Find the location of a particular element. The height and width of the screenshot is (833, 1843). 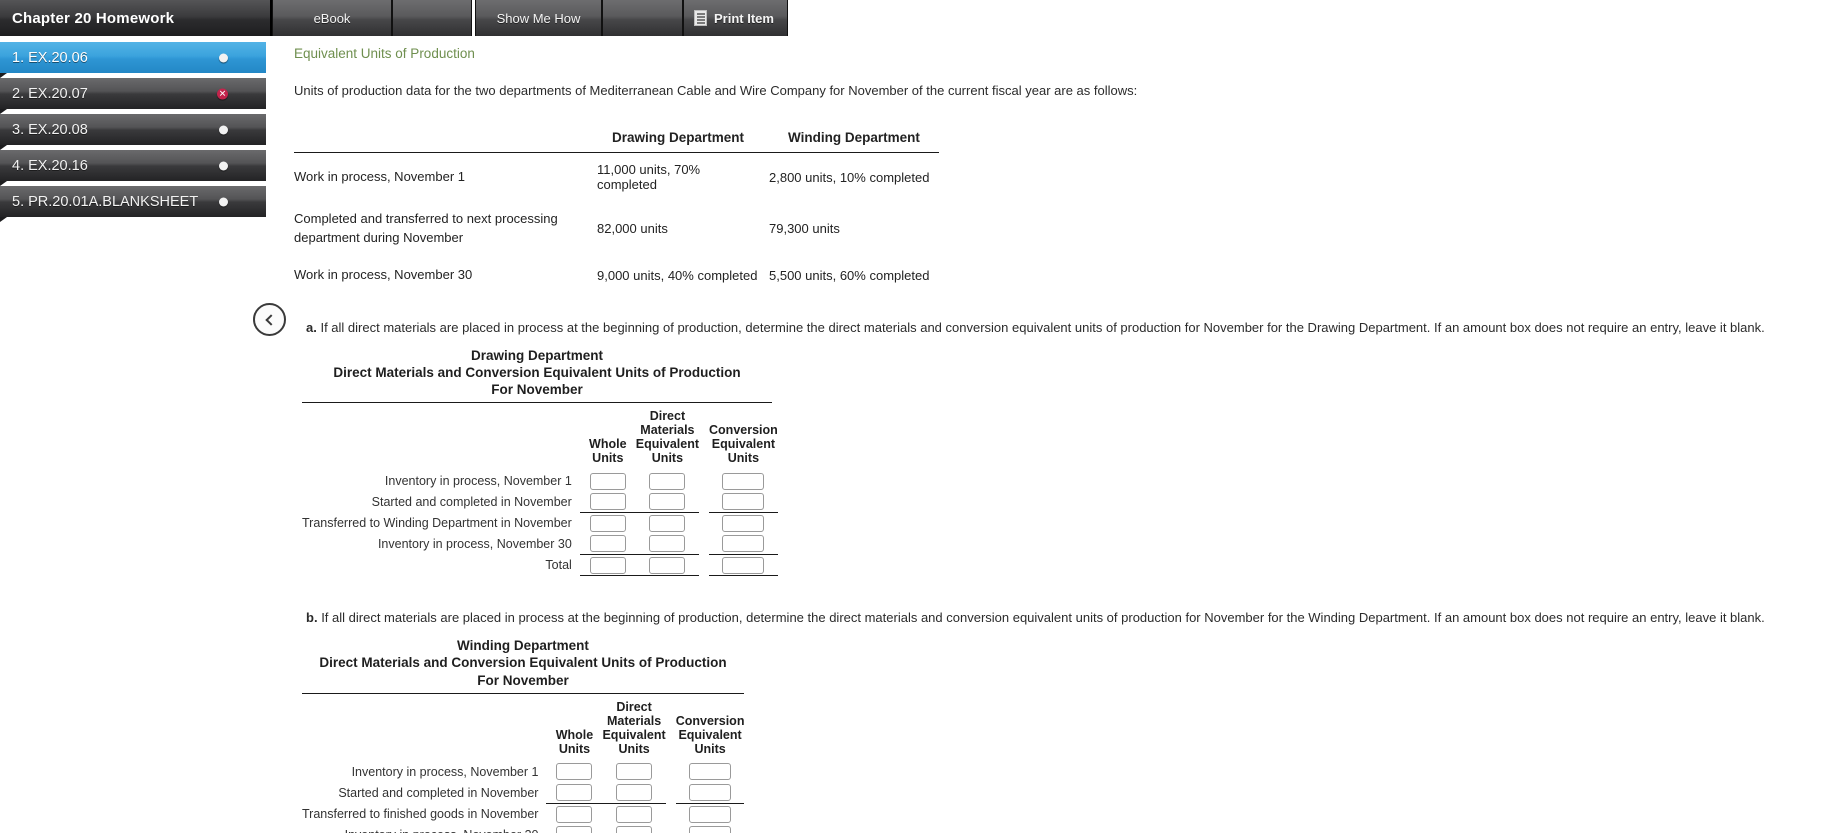

row-label: Inventory in process, November 1 is located at coordinates (478, 481).